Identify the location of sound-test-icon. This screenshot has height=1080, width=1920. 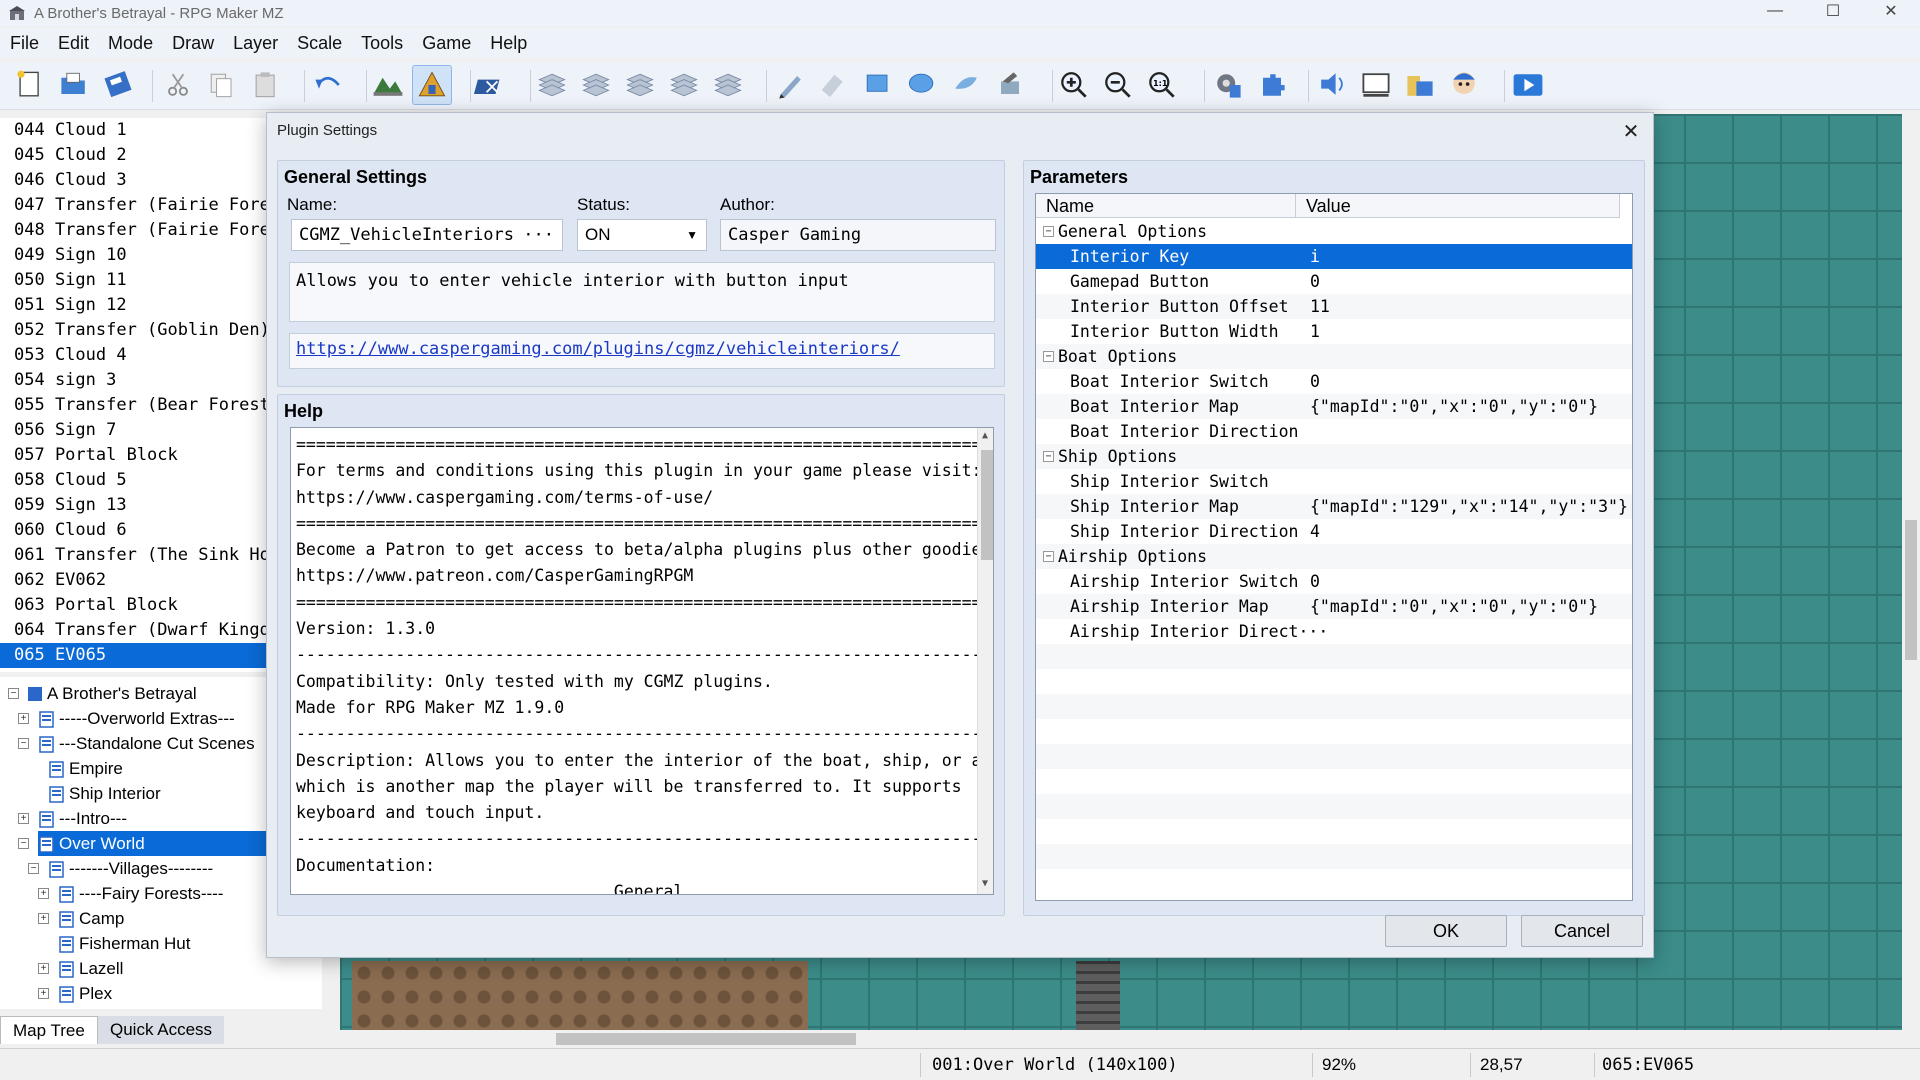
(1332, 85).